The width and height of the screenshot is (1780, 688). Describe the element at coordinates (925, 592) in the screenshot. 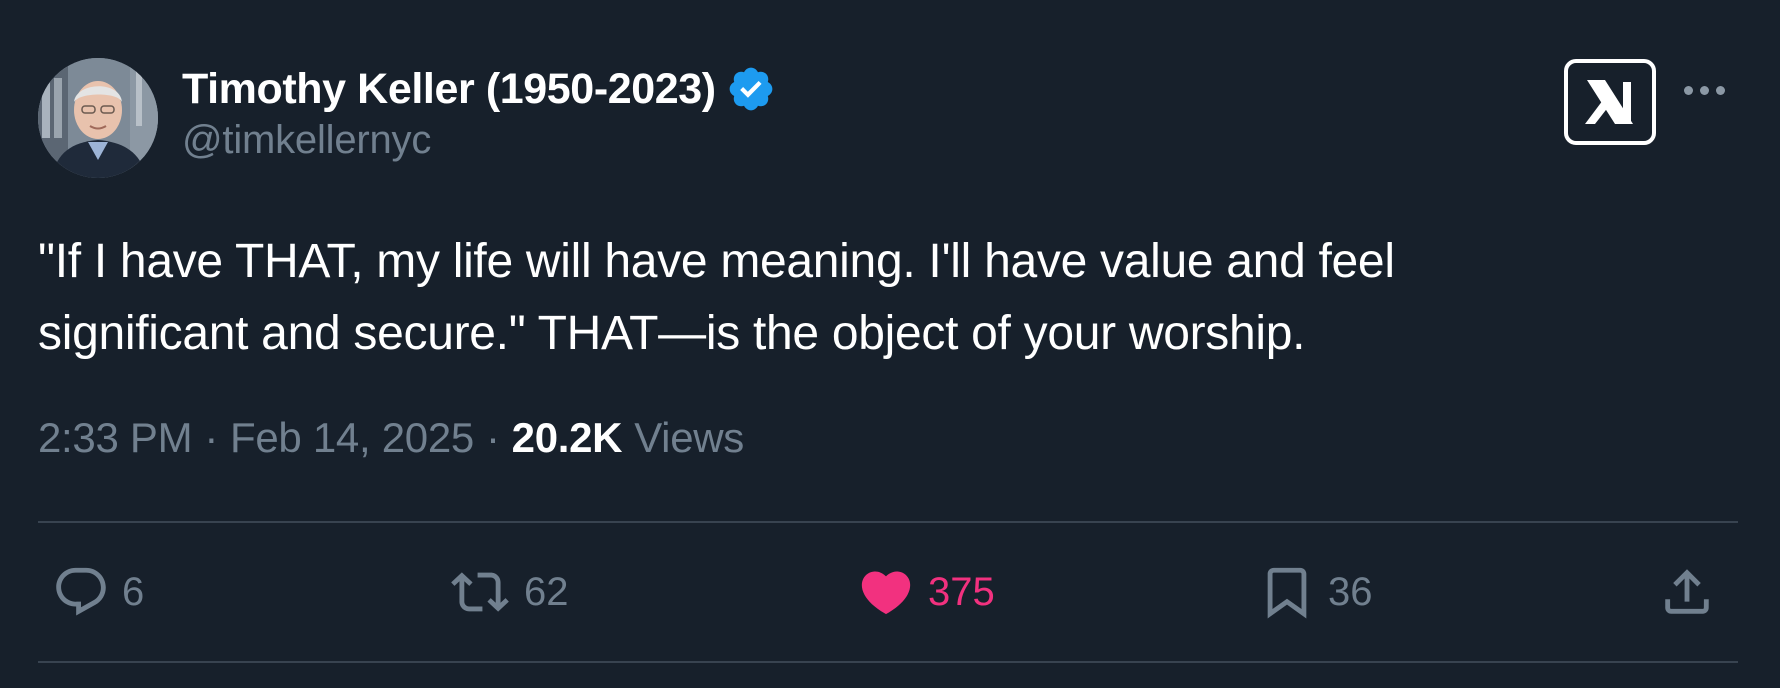

I see `like-button: 375` at that location.